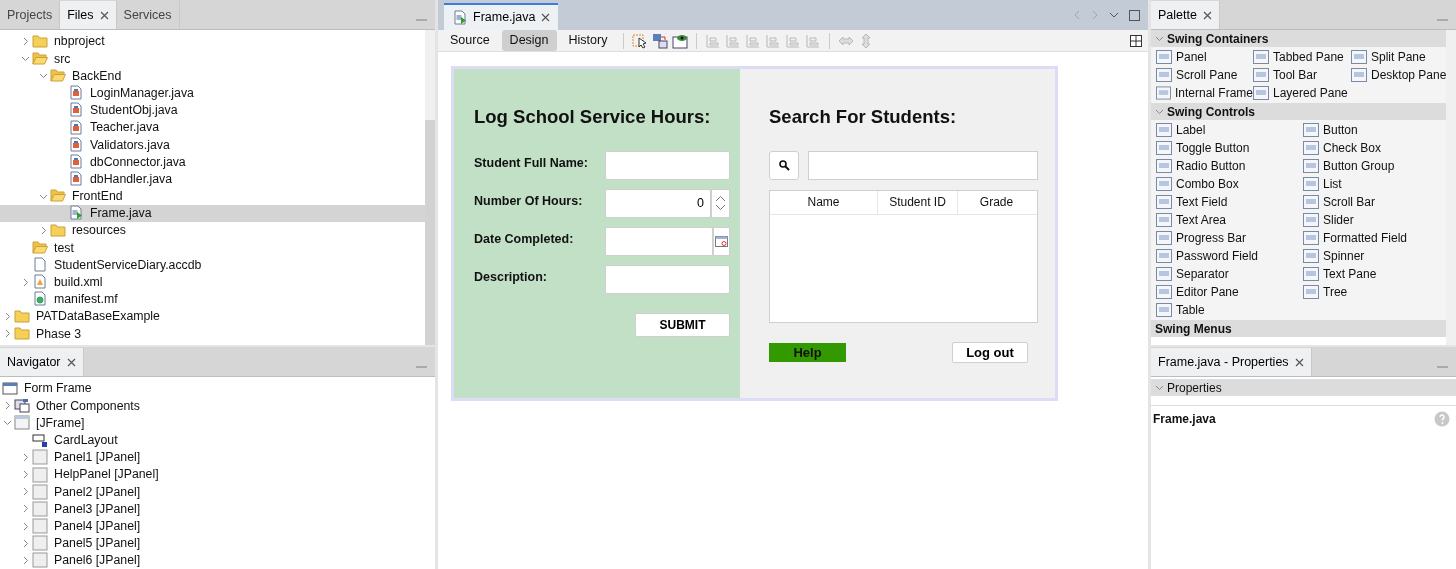 This screenshot has width=1456, height=569. I want to click on file-entry: test, so click(212, 248).